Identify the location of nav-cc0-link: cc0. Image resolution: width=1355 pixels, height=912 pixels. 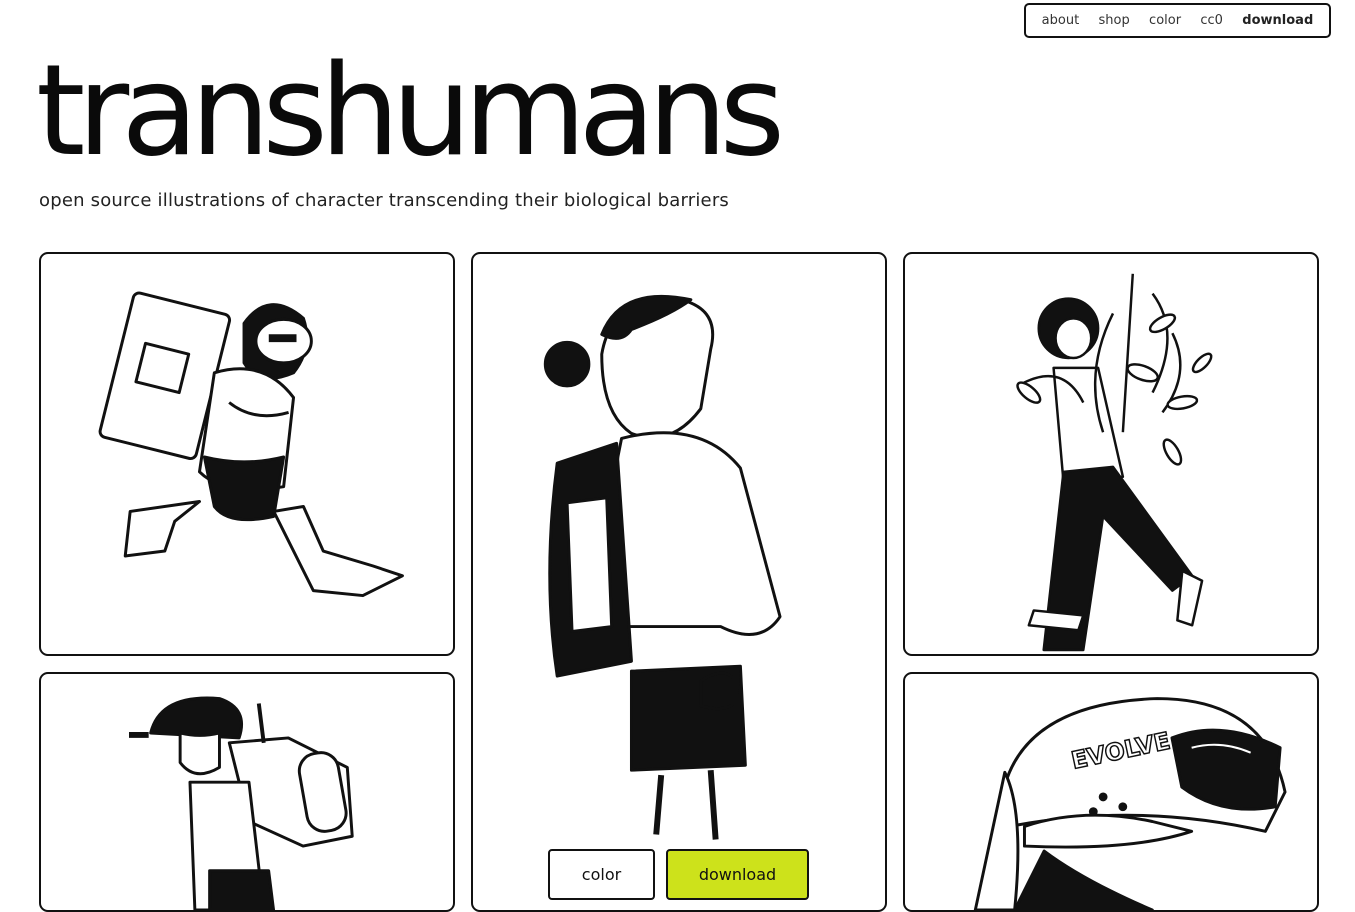
(1211, 20).